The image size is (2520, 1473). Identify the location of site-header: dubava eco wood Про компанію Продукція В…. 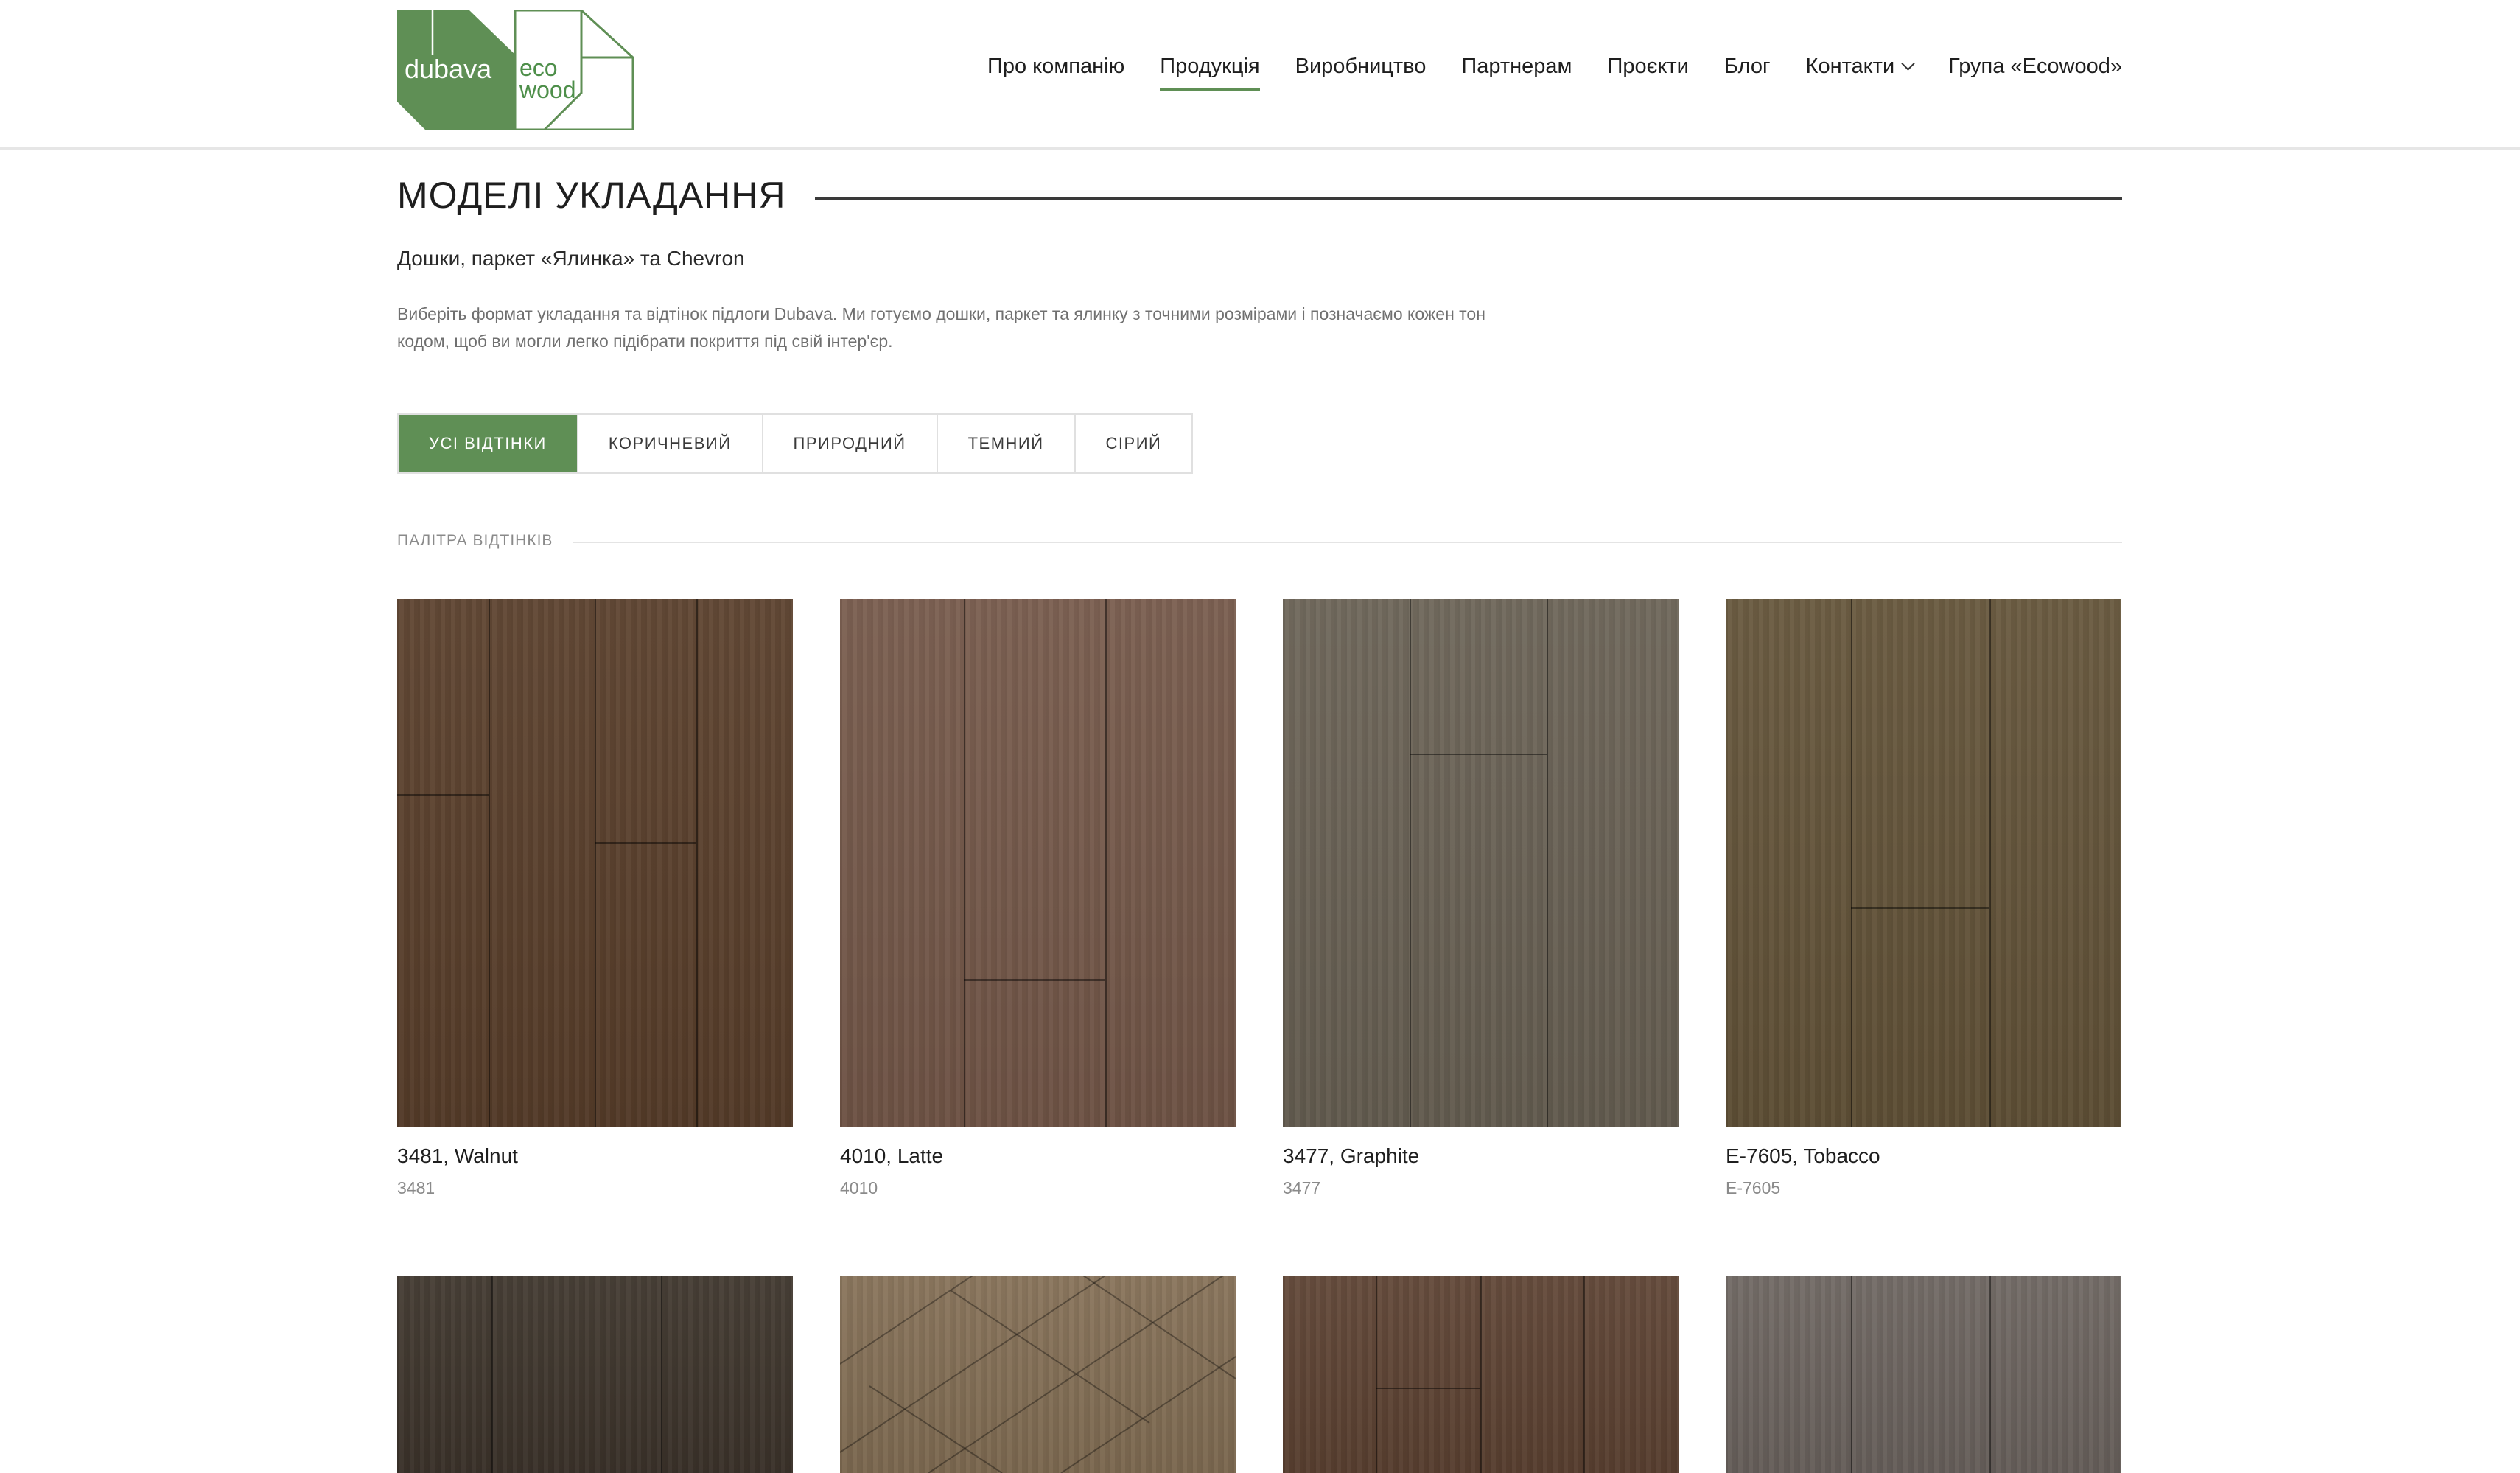
(1260, 75).